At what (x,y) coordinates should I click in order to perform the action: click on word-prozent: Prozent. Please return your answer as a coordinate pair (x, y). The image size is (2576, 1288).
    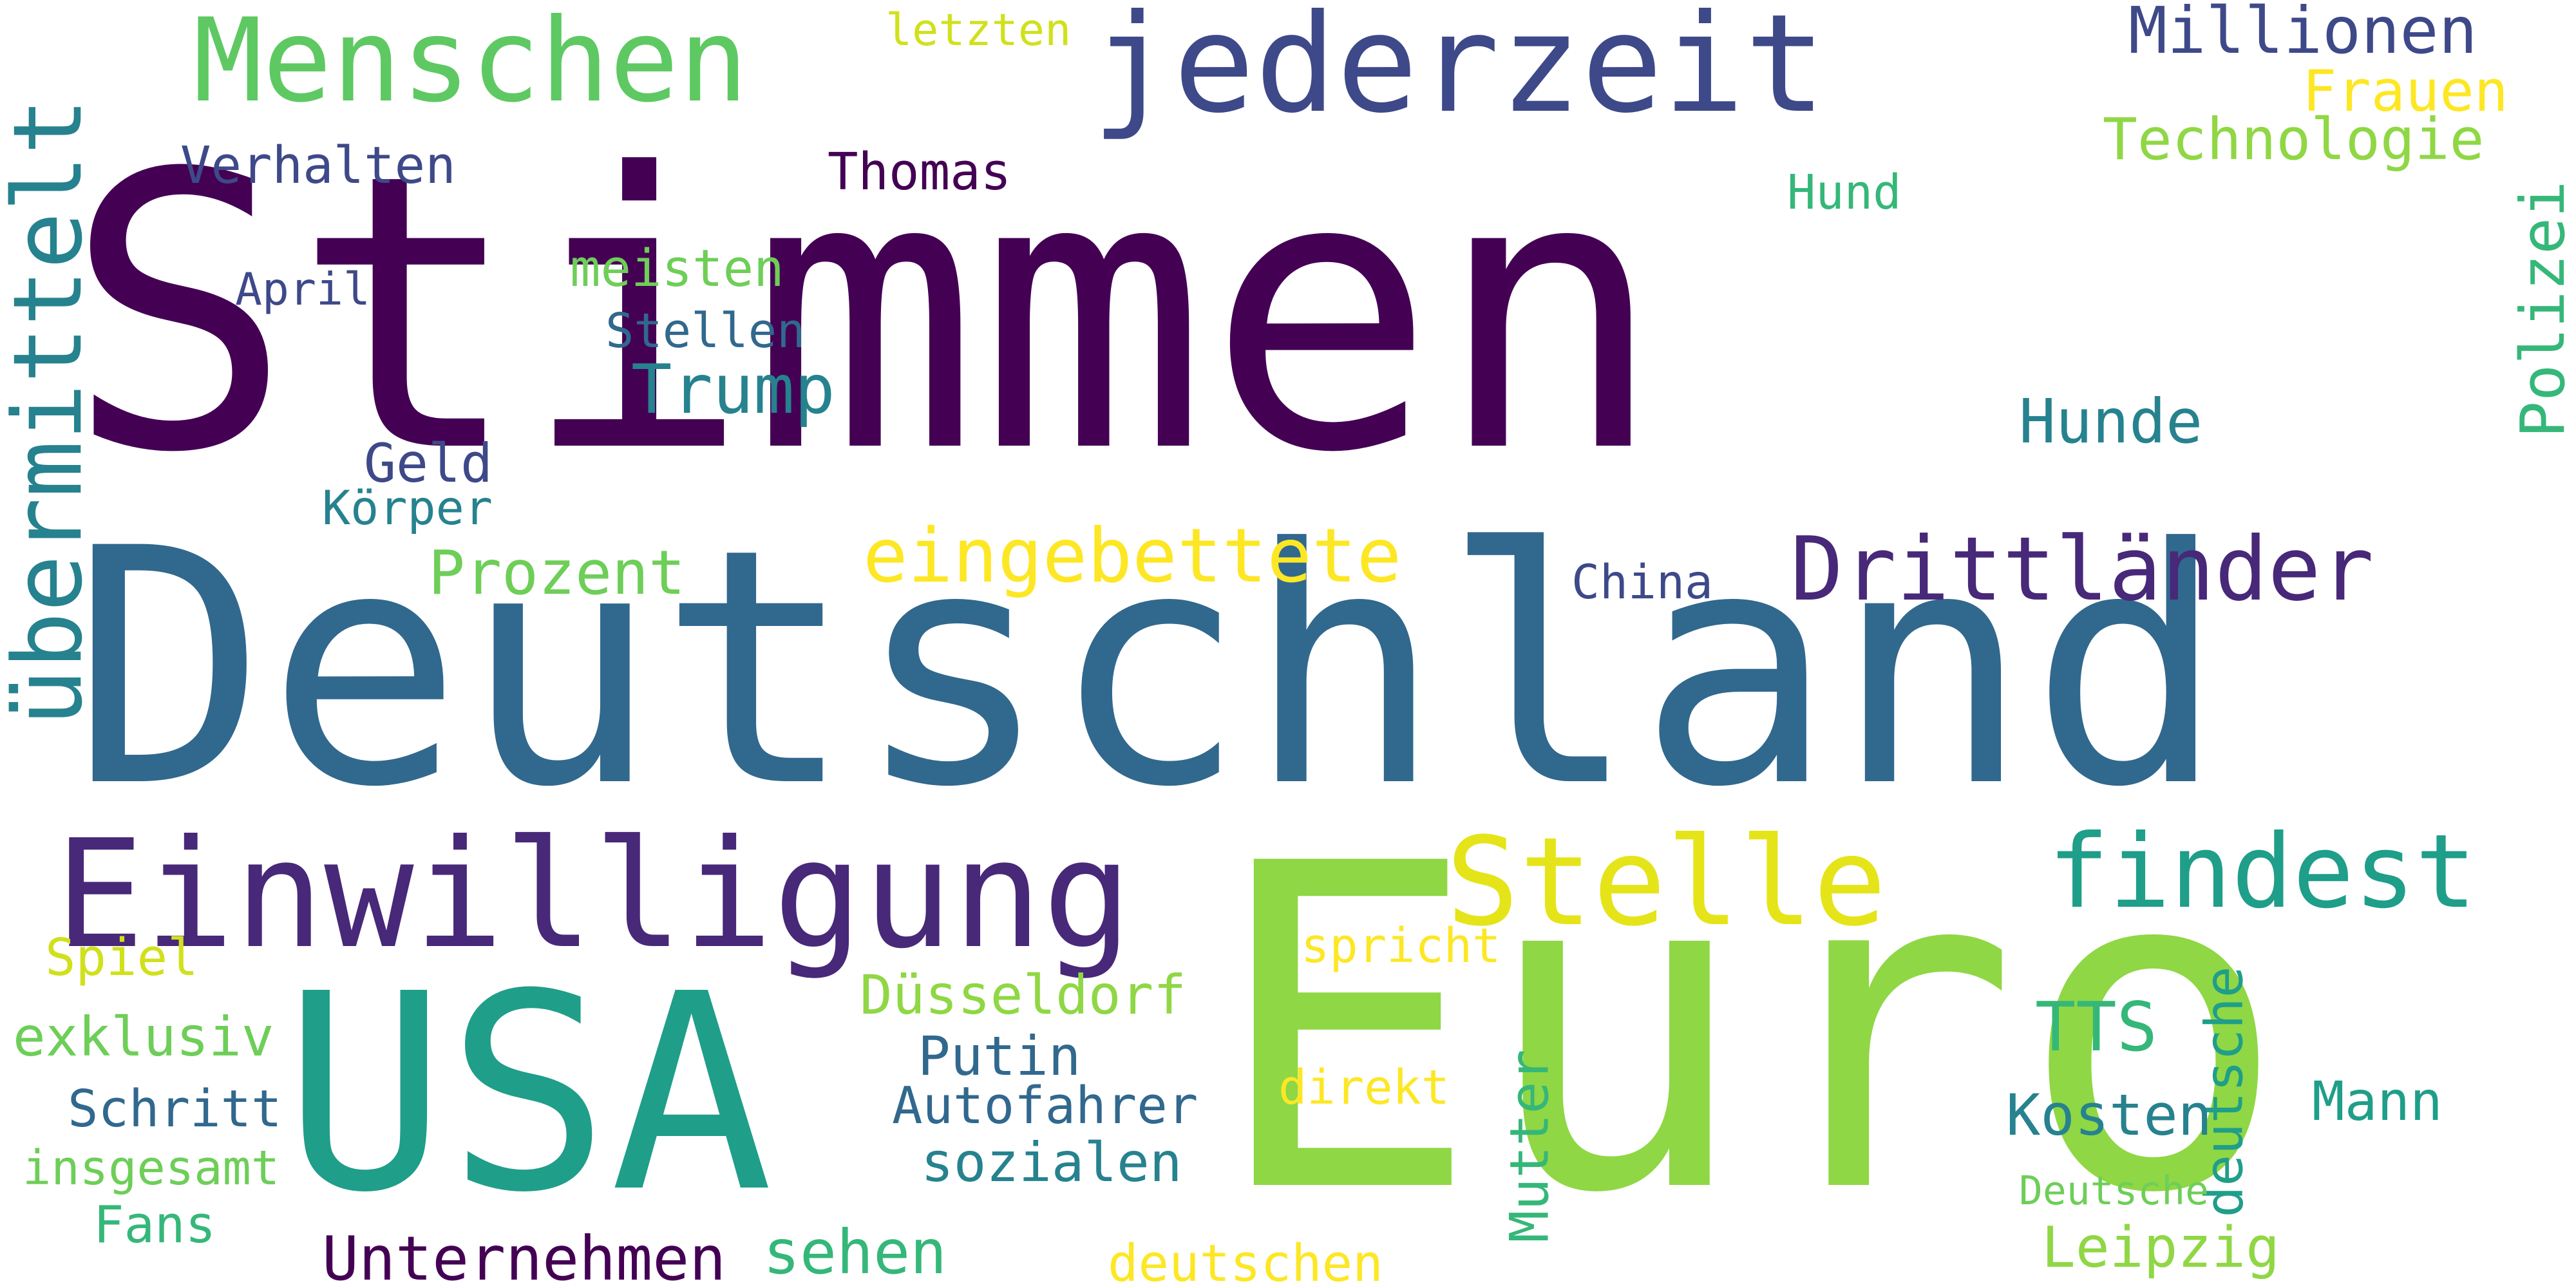
    Looking at the image, I should click on (557, 573).